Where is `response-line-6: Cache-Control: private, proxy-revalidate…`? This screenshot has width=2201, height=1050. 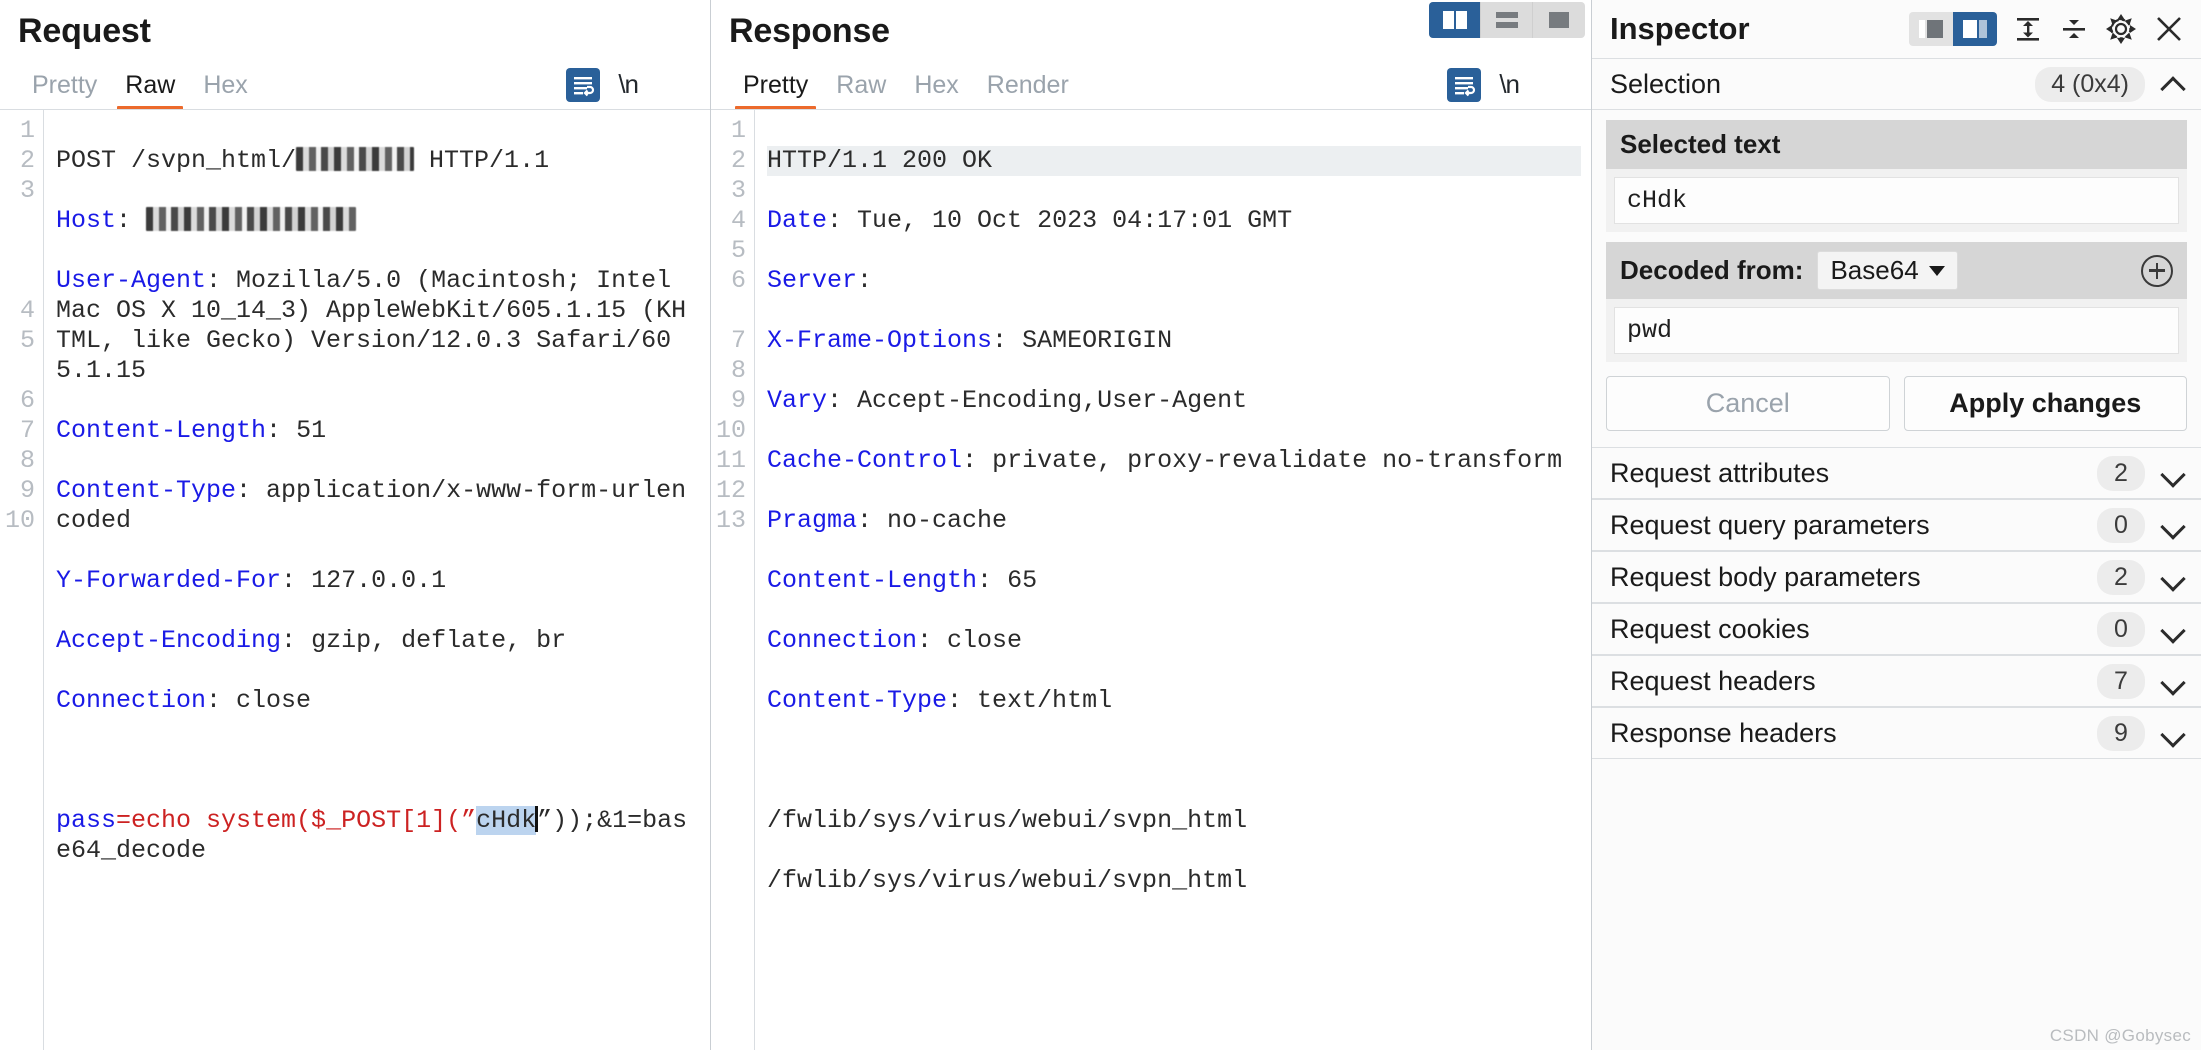
response-line-6: Cache-Control: private, proxy-revalidate… is located at coordinates (1165, 460).